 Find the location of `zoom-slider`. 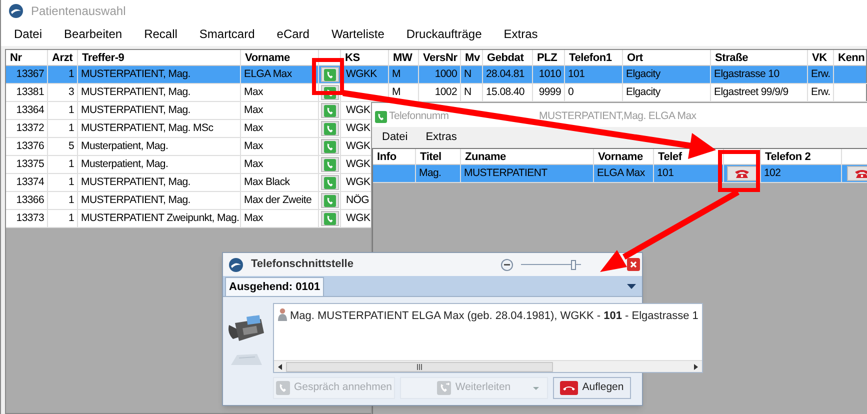

zoom-slider is located at coordinates (551, 264).